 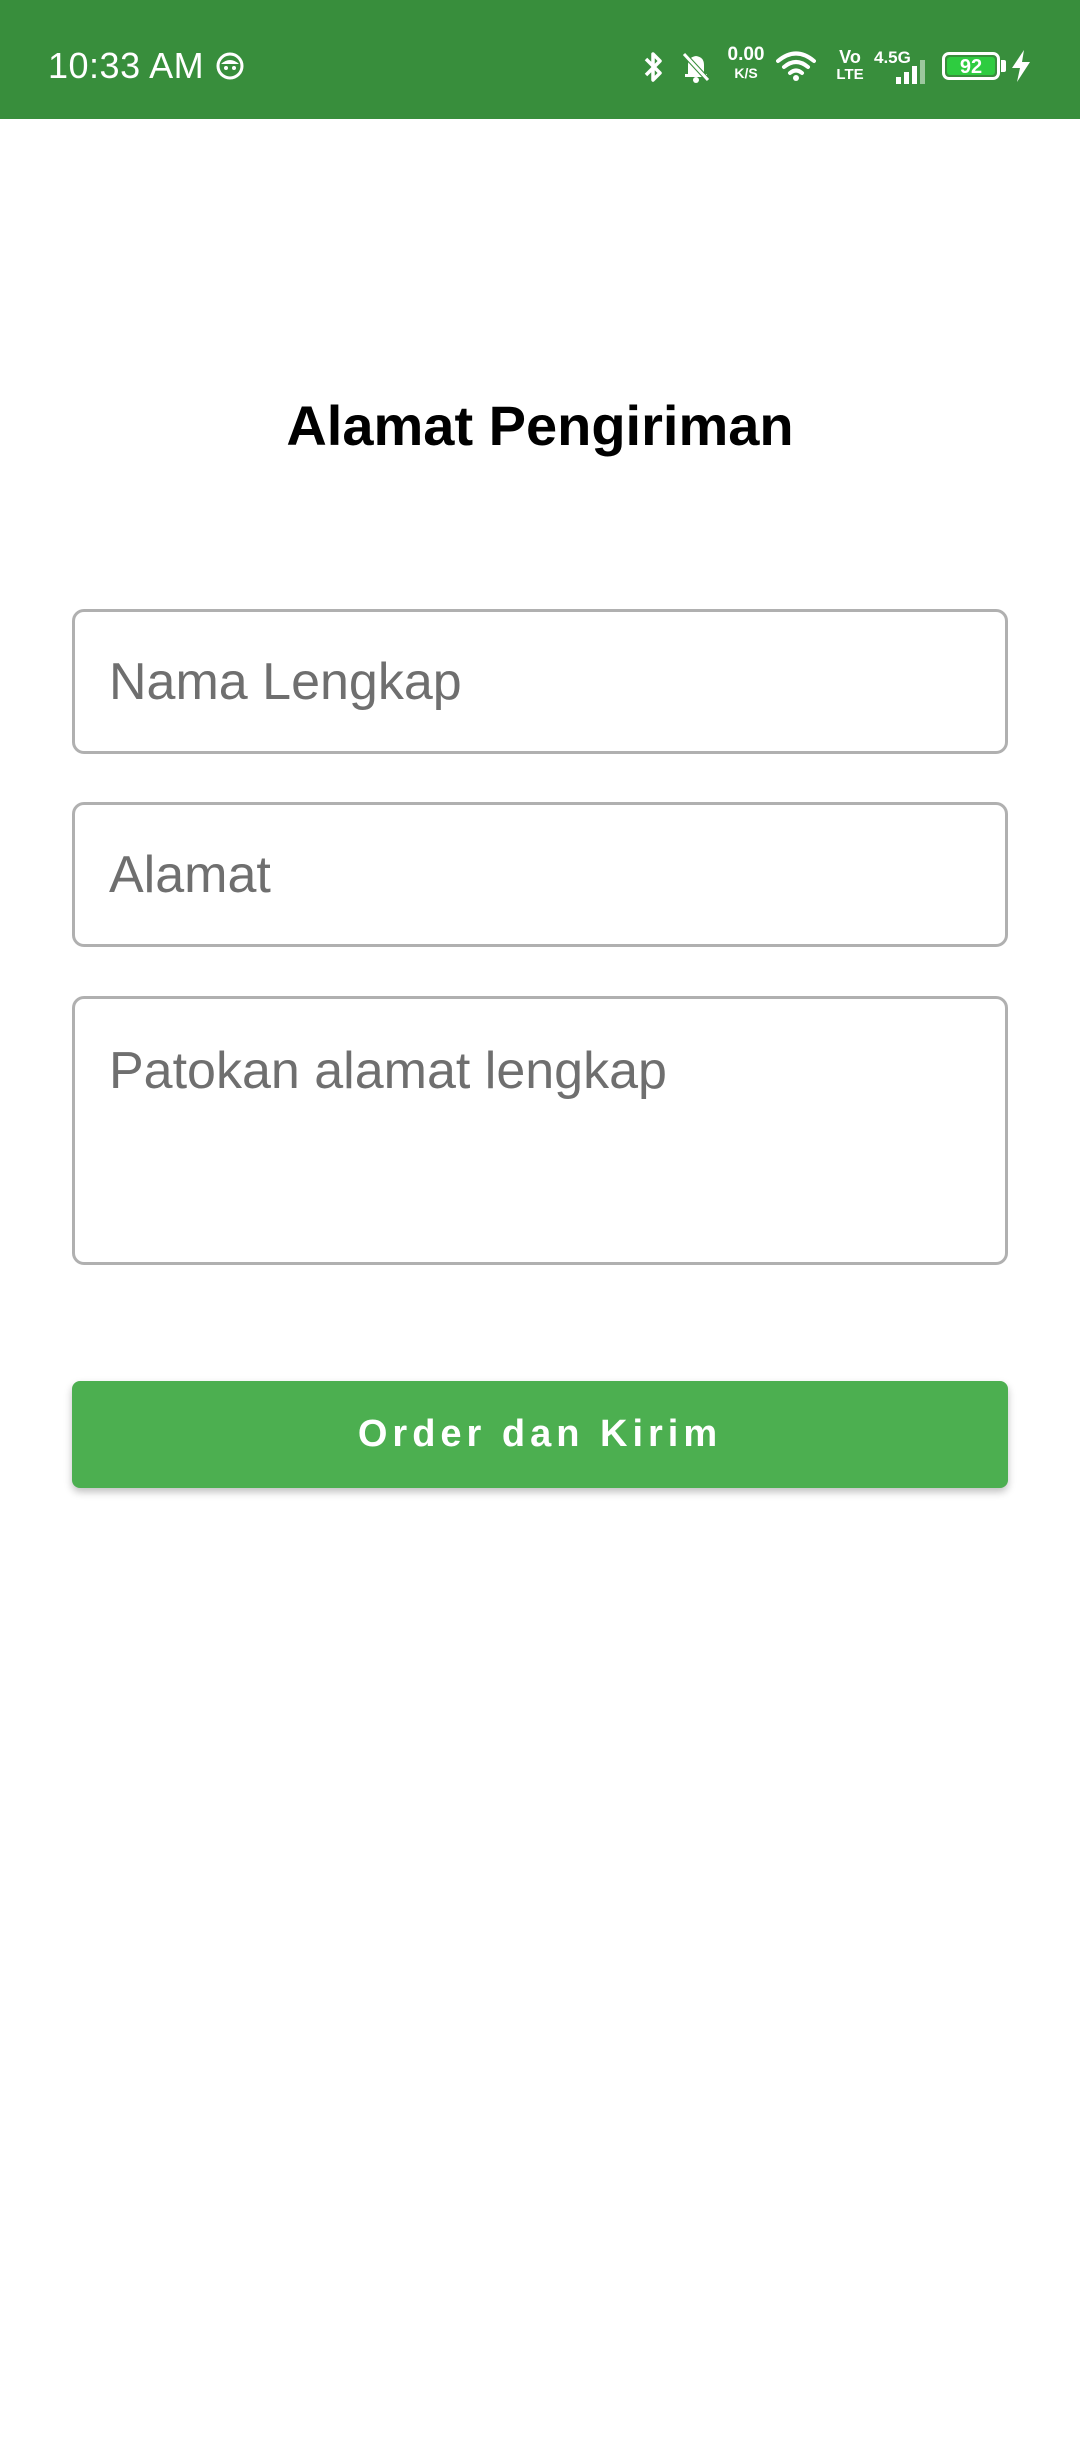 I want to click on bell-off-icon, so click(x=696, y=67).